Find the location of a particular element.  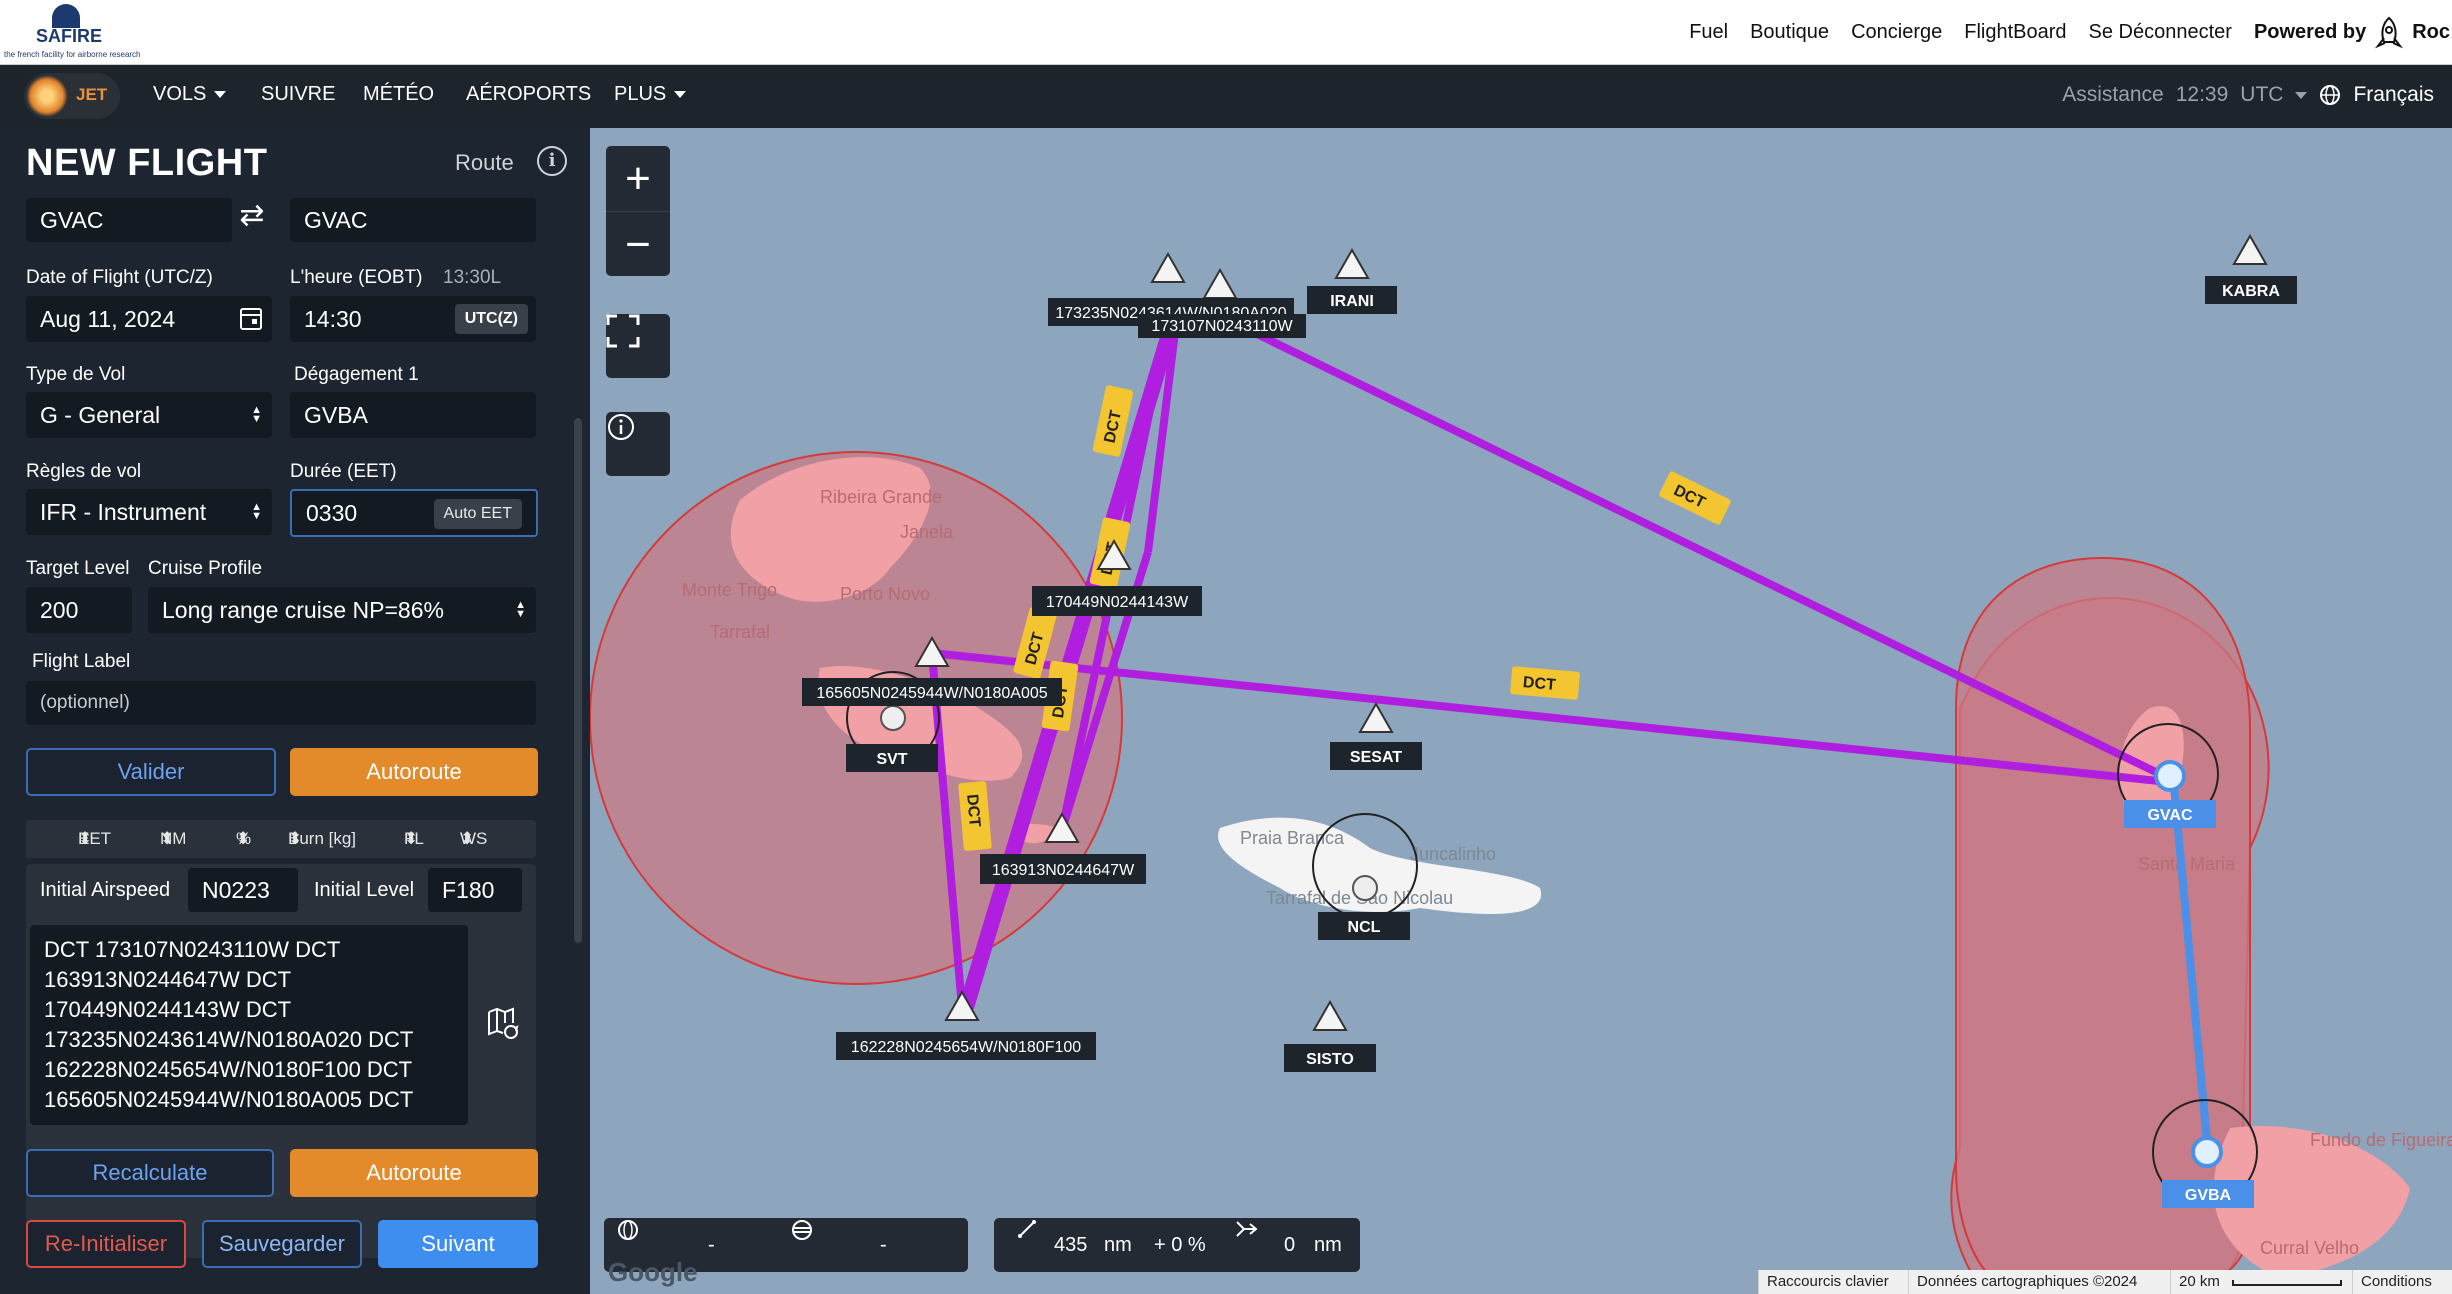

waypoint-label: 170449N0244143W is located at coordinates (1117, 602).